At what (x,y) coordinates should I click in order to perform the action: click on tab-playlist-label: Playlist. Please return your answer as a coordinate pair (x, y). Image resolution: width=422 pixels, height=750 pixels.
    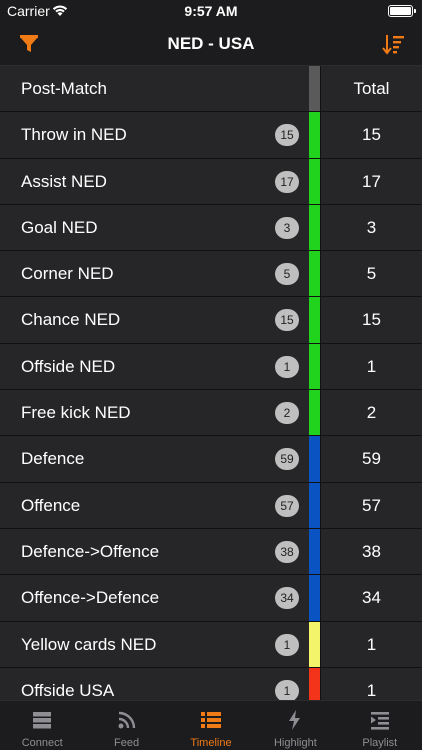
    Looking at the image, I should click on (380, 743).